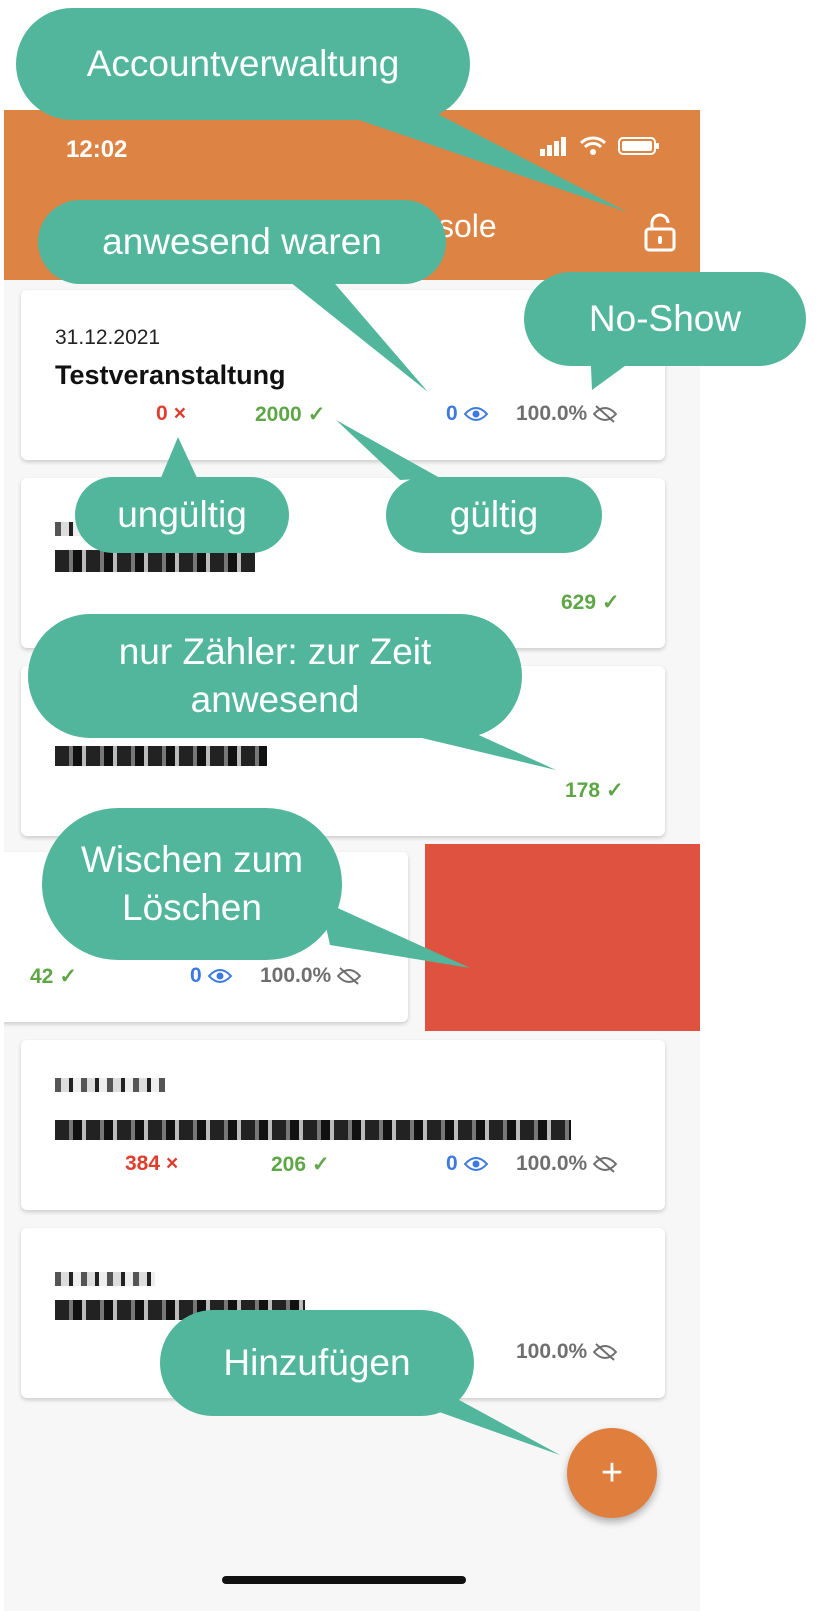  I want to click on invalid-count: 384 ×, so click(152, 1163).